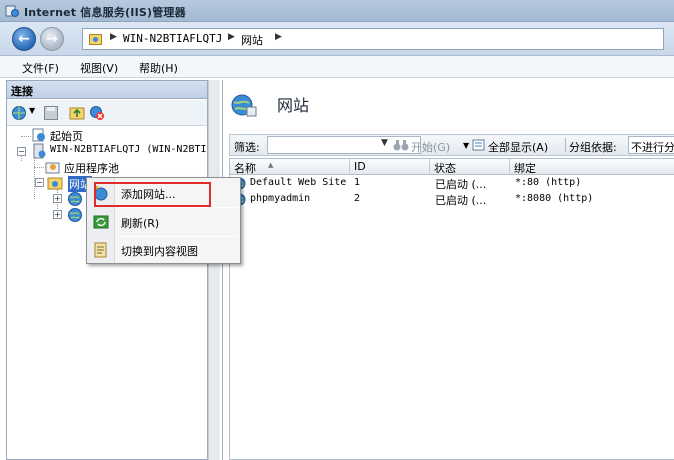 This screenshot has width=674, height=460. I want to click on toolbar-separator, so click(565, 145).